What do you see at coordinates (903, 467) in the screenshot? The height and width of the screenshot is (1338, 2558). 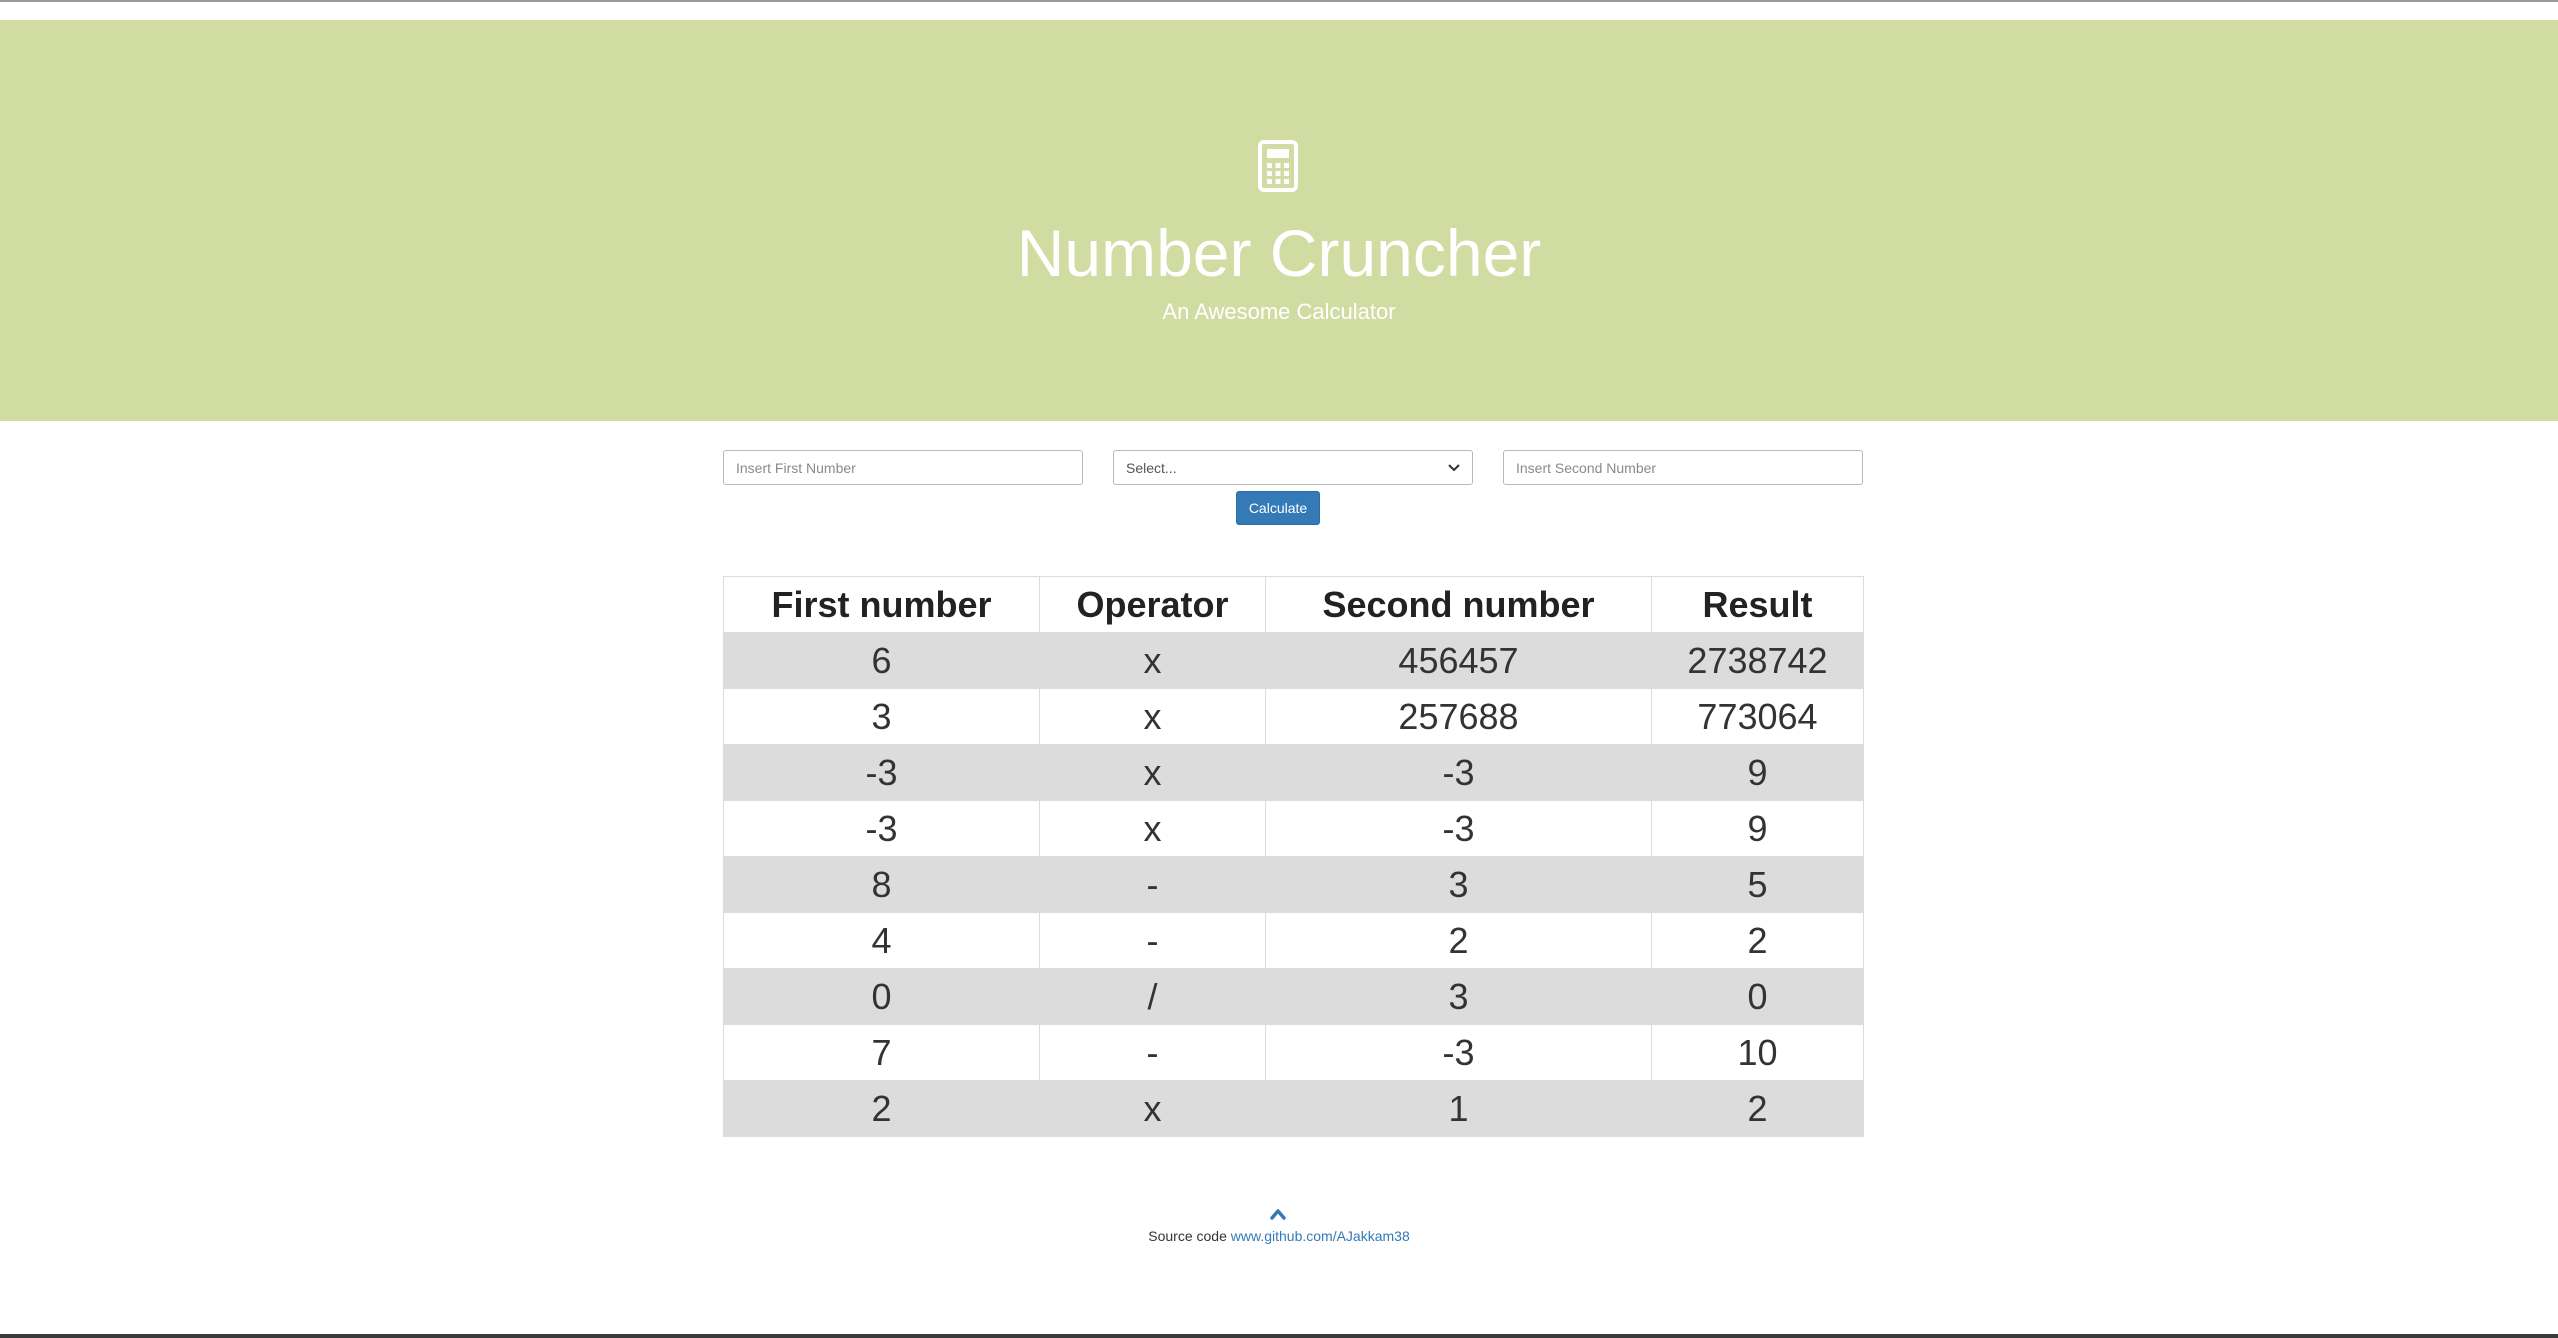 I see `first-number-input` at bounding box center [903, 467].